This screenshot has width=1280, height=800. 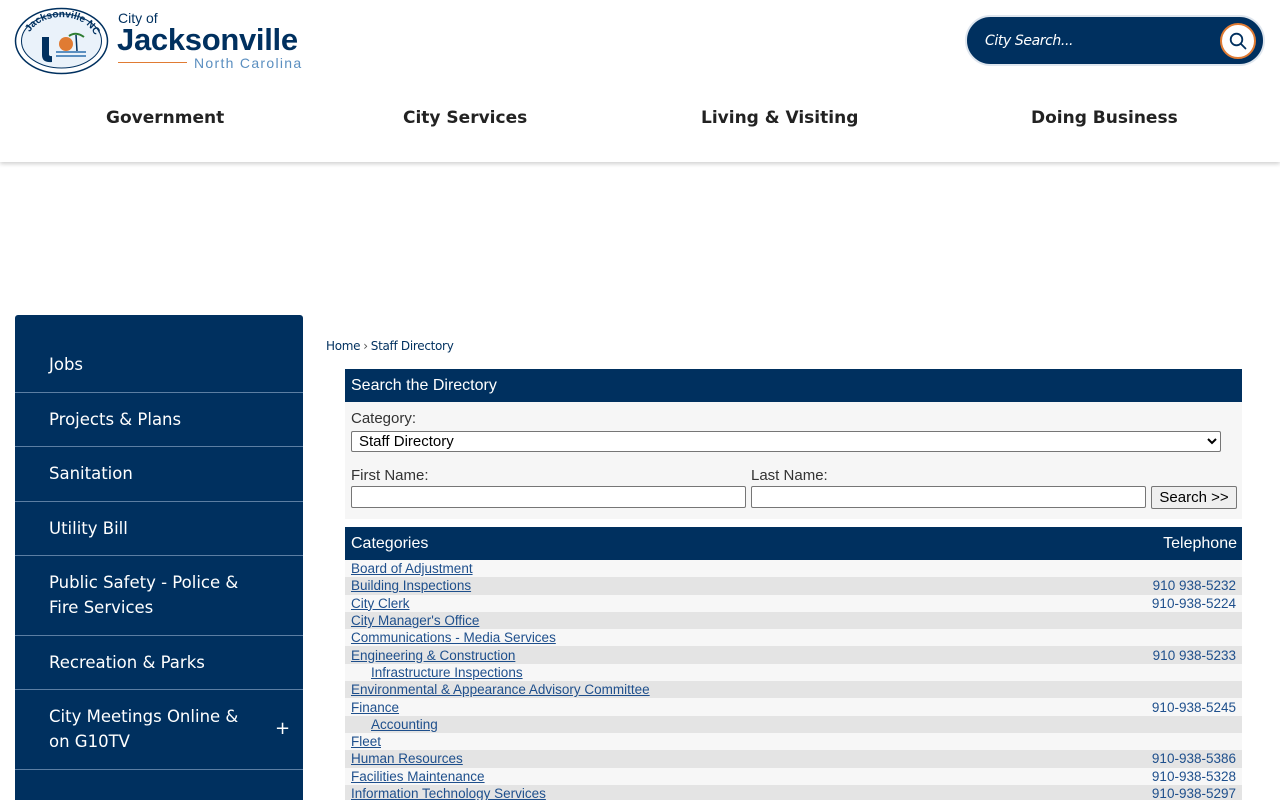 I want to click on last-name-label: Last Name:, so click(x=789, y=475).